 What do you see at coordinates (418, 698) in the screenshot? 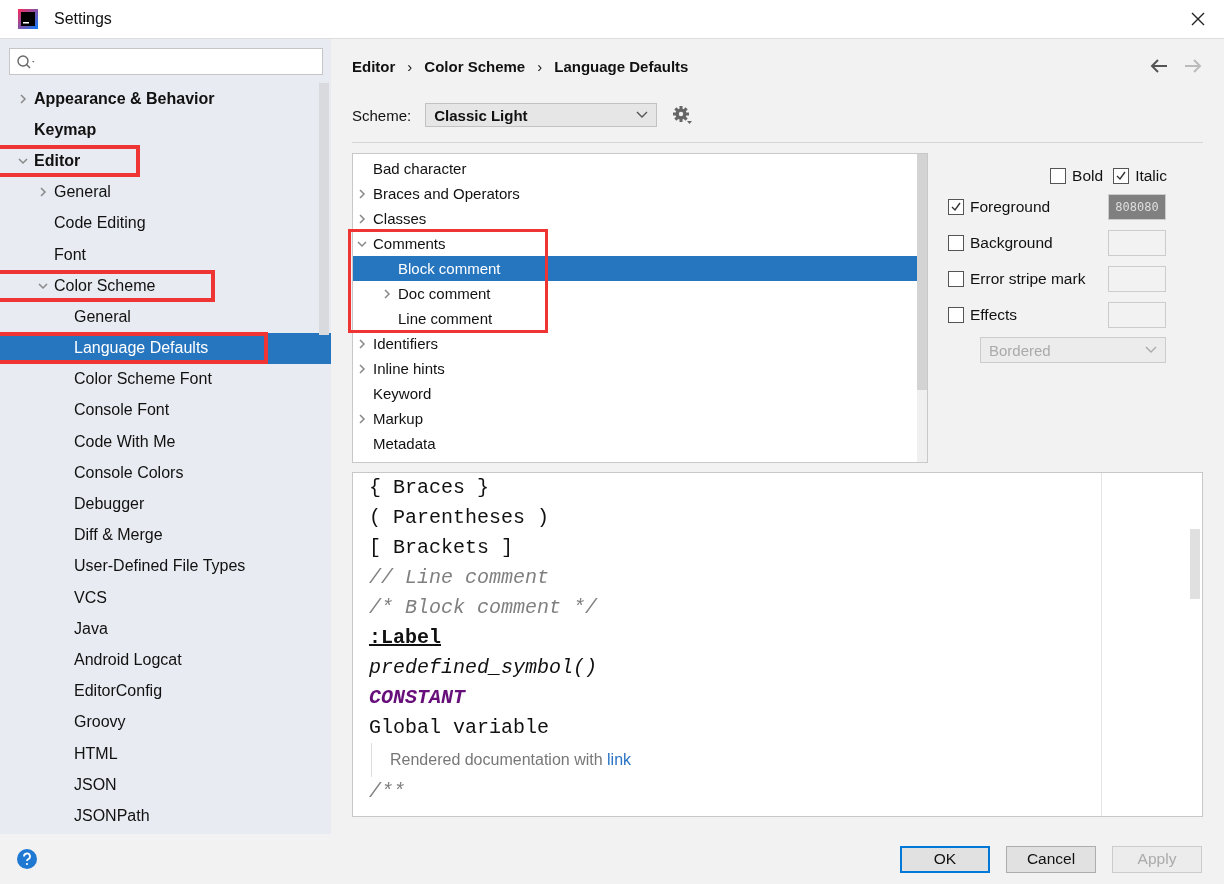
I see `code-line: CONSTANT` at bounding box center [418, 698].